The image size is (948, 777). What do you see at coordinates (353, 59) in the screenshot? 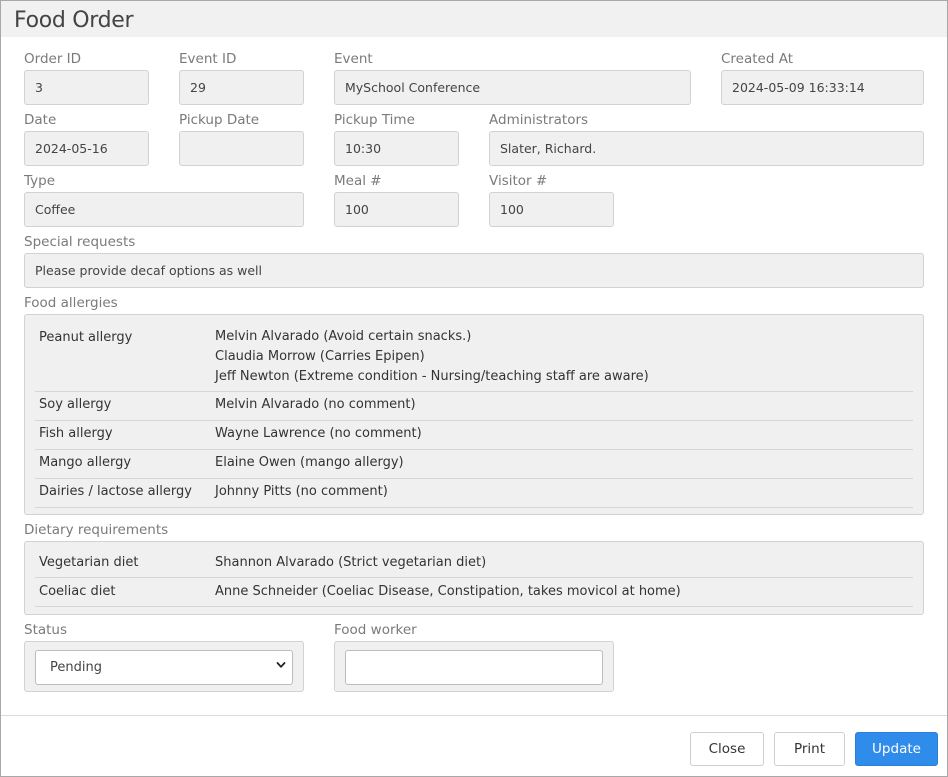
I see `event-label: Event` at bounding box center [353, 59].